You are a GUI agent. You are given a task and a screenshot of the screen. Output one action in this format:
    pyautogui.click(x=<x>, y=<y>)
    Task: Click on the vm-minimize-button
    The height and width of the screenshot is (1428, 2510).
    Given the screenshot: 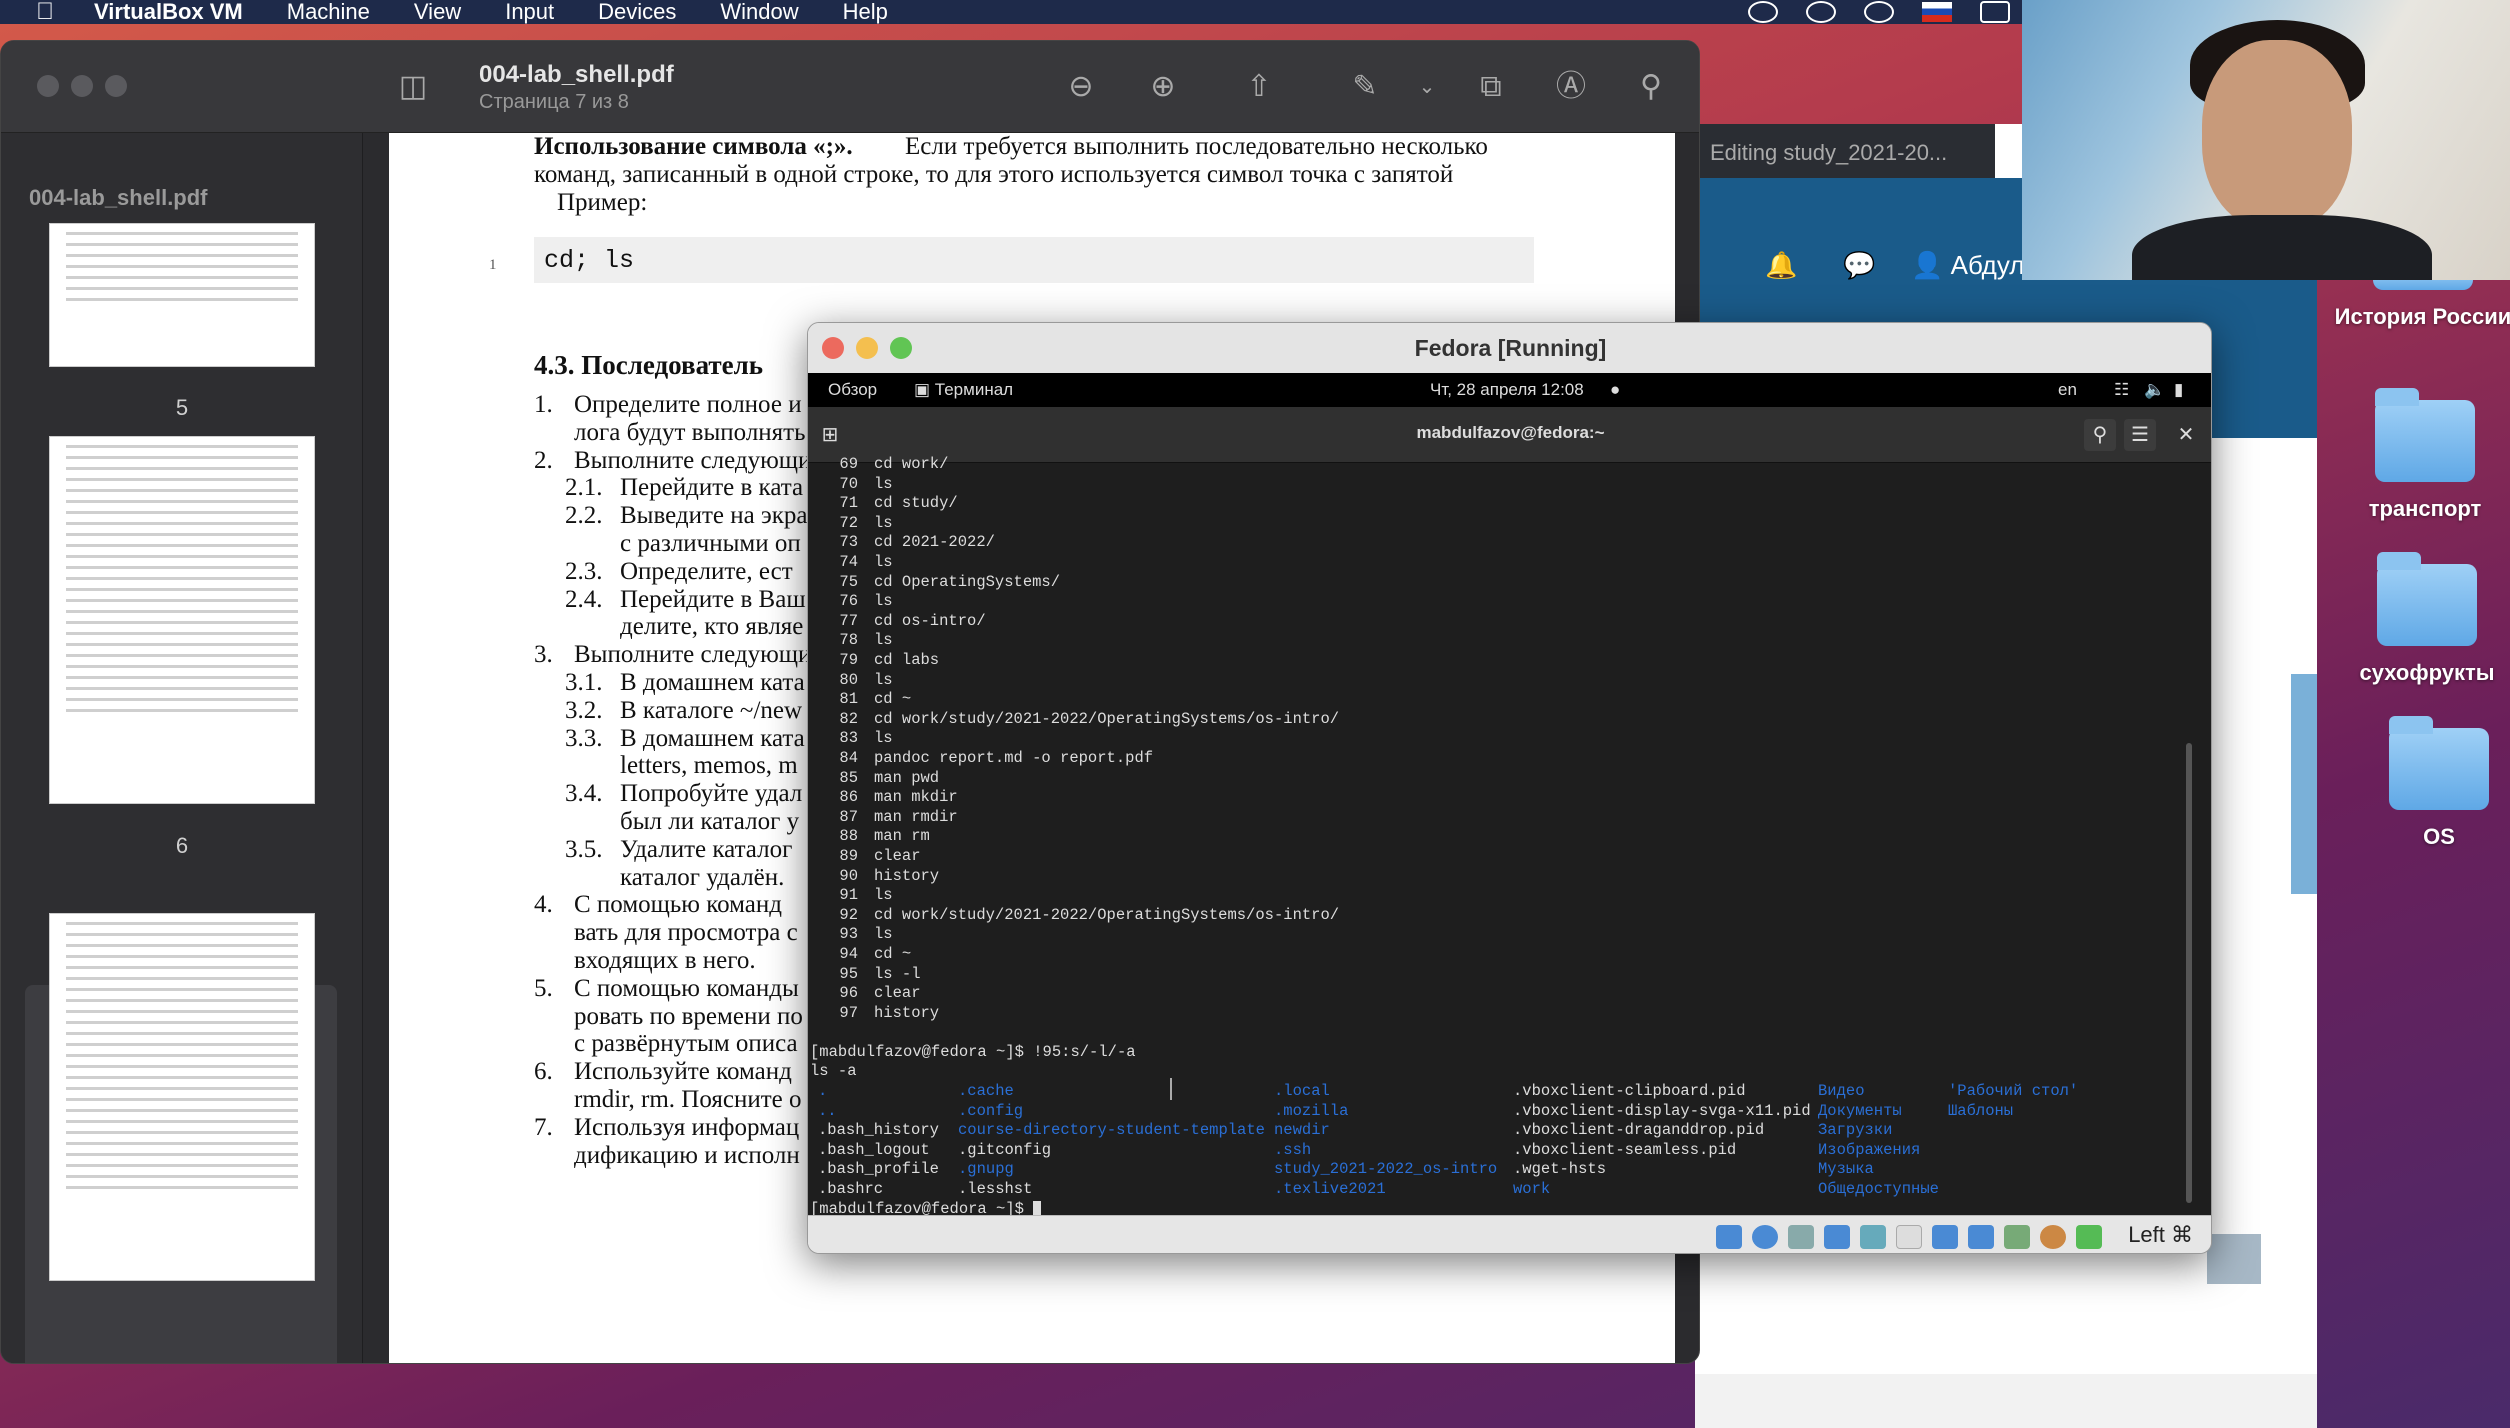 What is the action you would take?
    pyautogui.click(x=867, y=348)
    